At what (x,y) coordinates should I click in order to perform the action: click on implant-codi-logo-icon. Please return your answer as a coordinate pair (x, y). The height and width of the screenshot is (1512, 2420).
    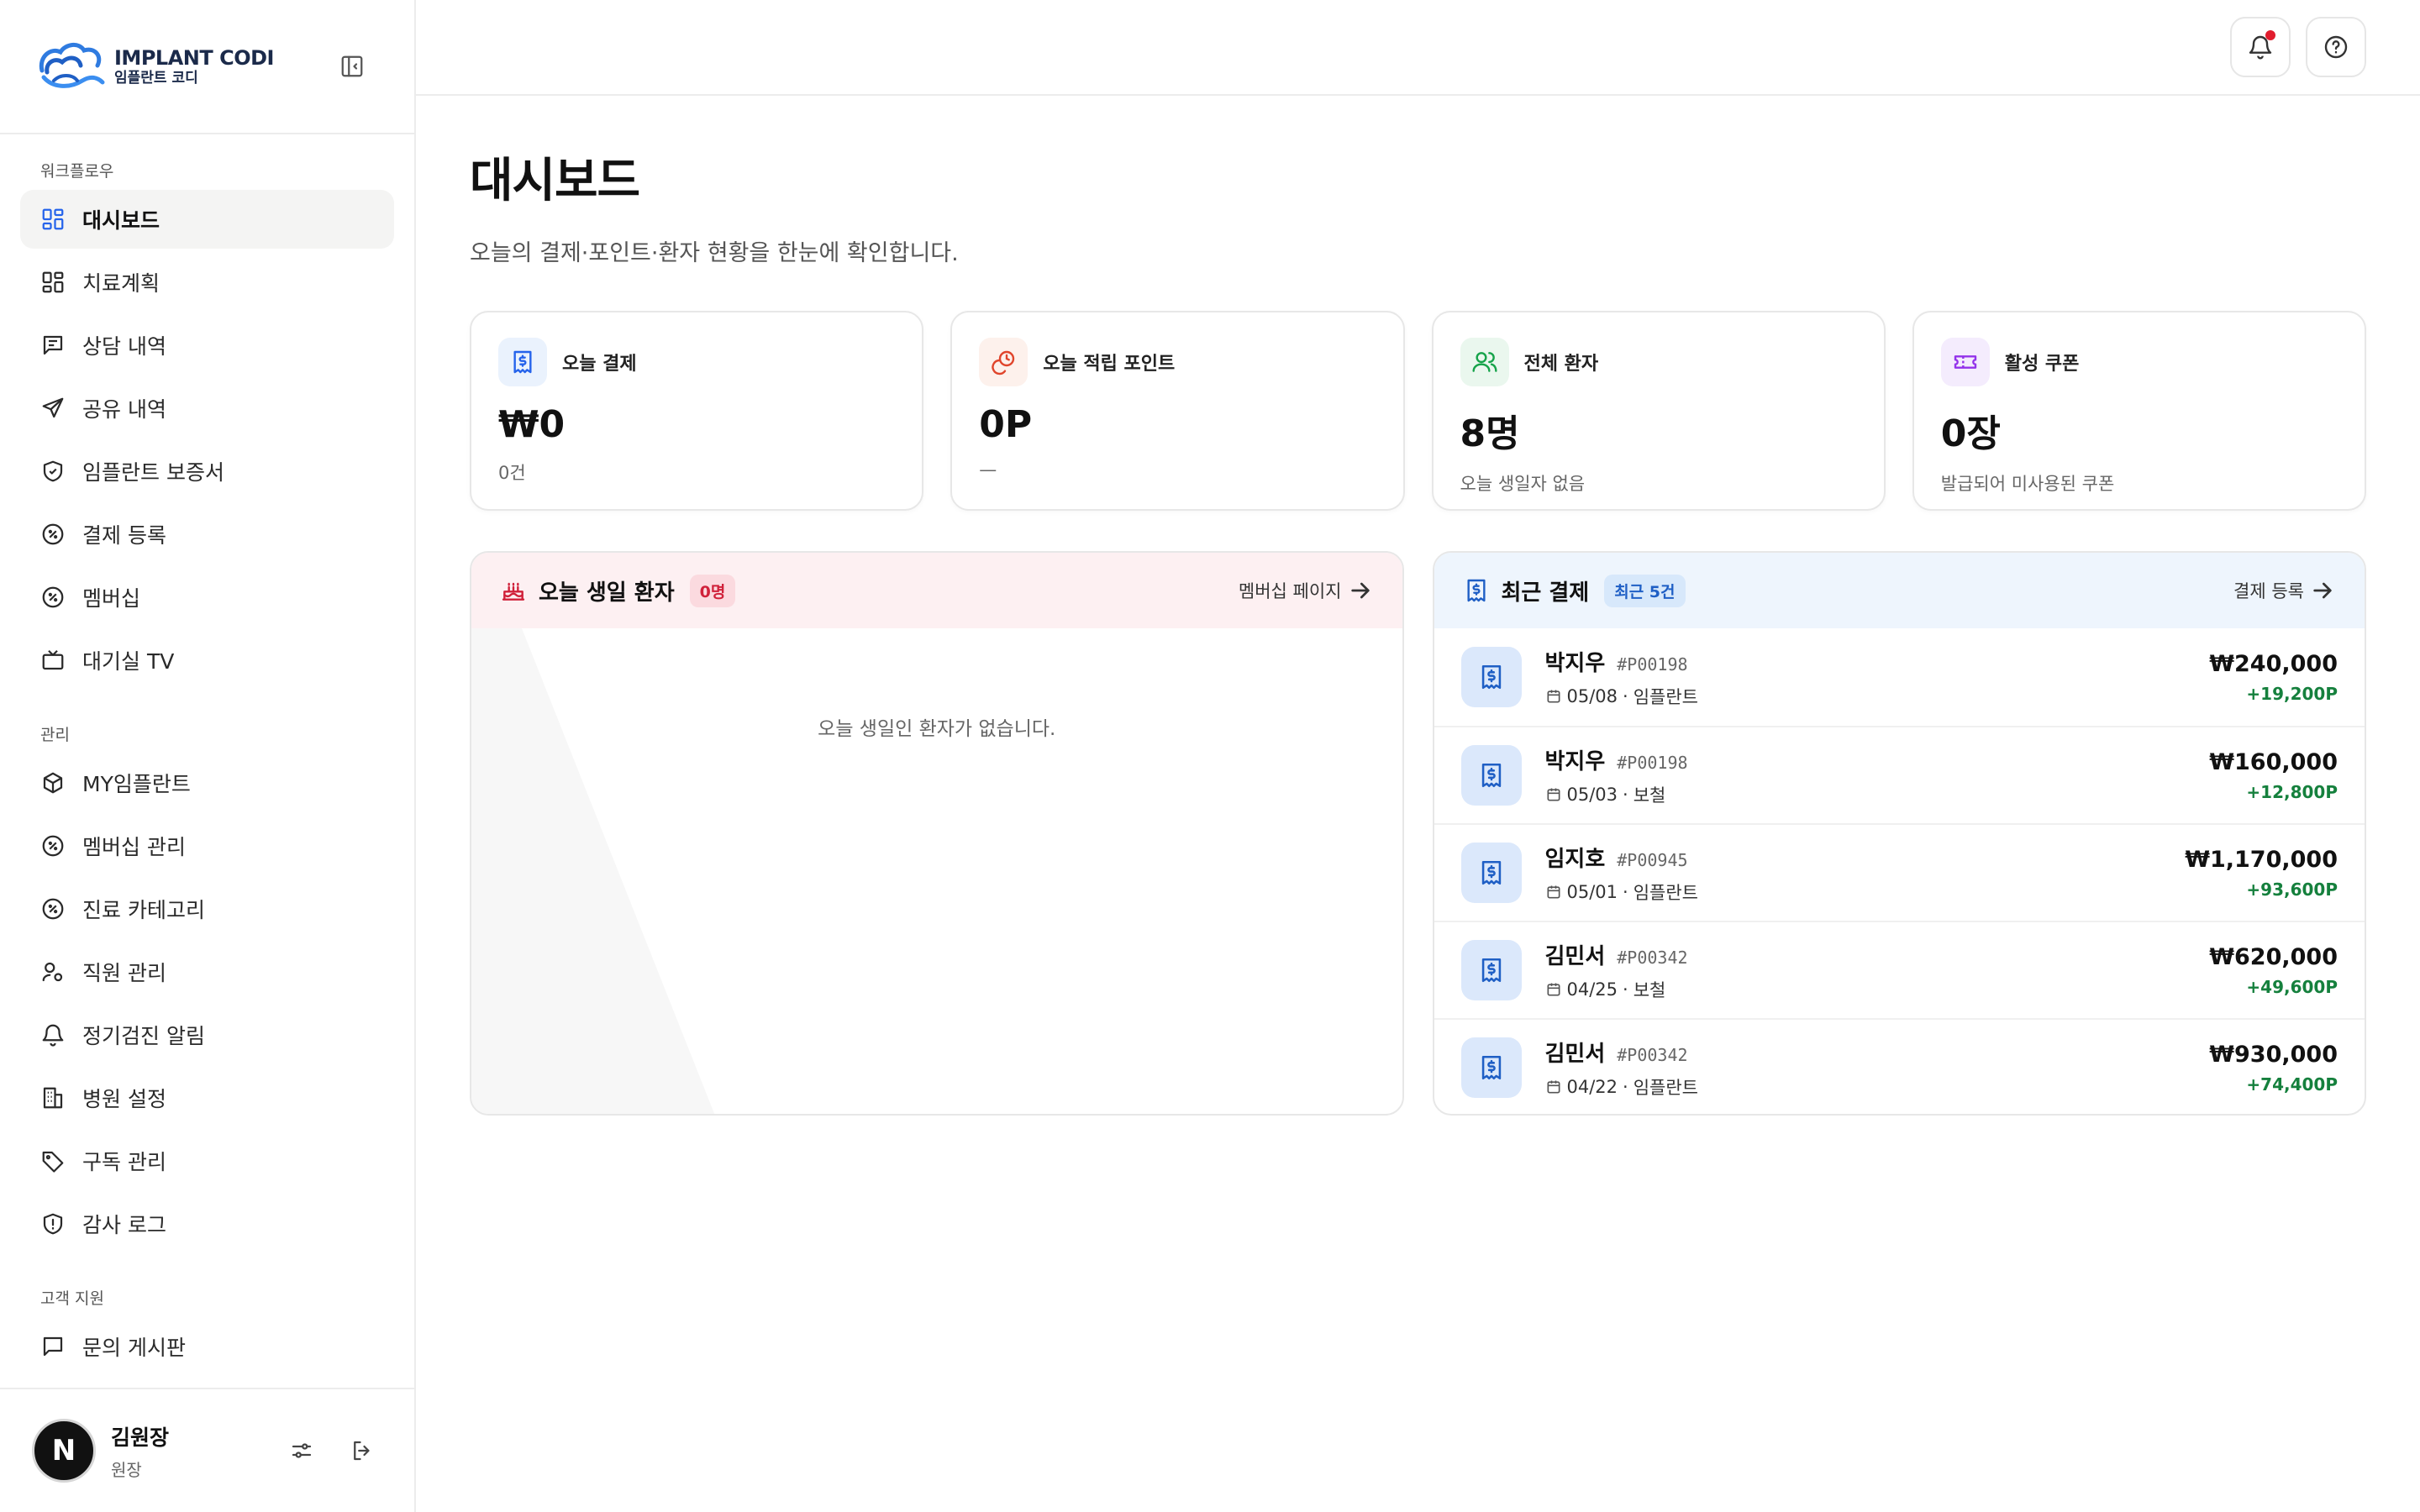
    Looking at the image, I should click on (72, 65).